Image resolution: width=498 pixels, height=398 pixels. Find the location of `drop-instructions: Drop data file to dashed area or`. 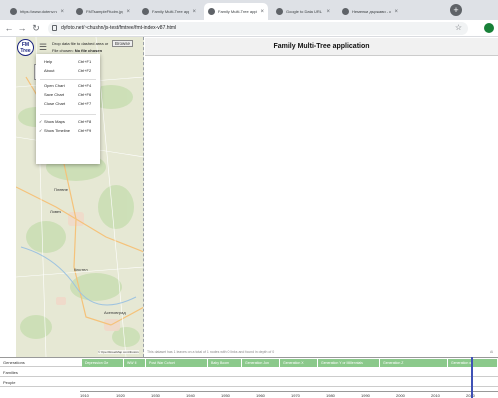

drop-instructions: Drop data file to dashed area or is located at coordinates (80, 43).